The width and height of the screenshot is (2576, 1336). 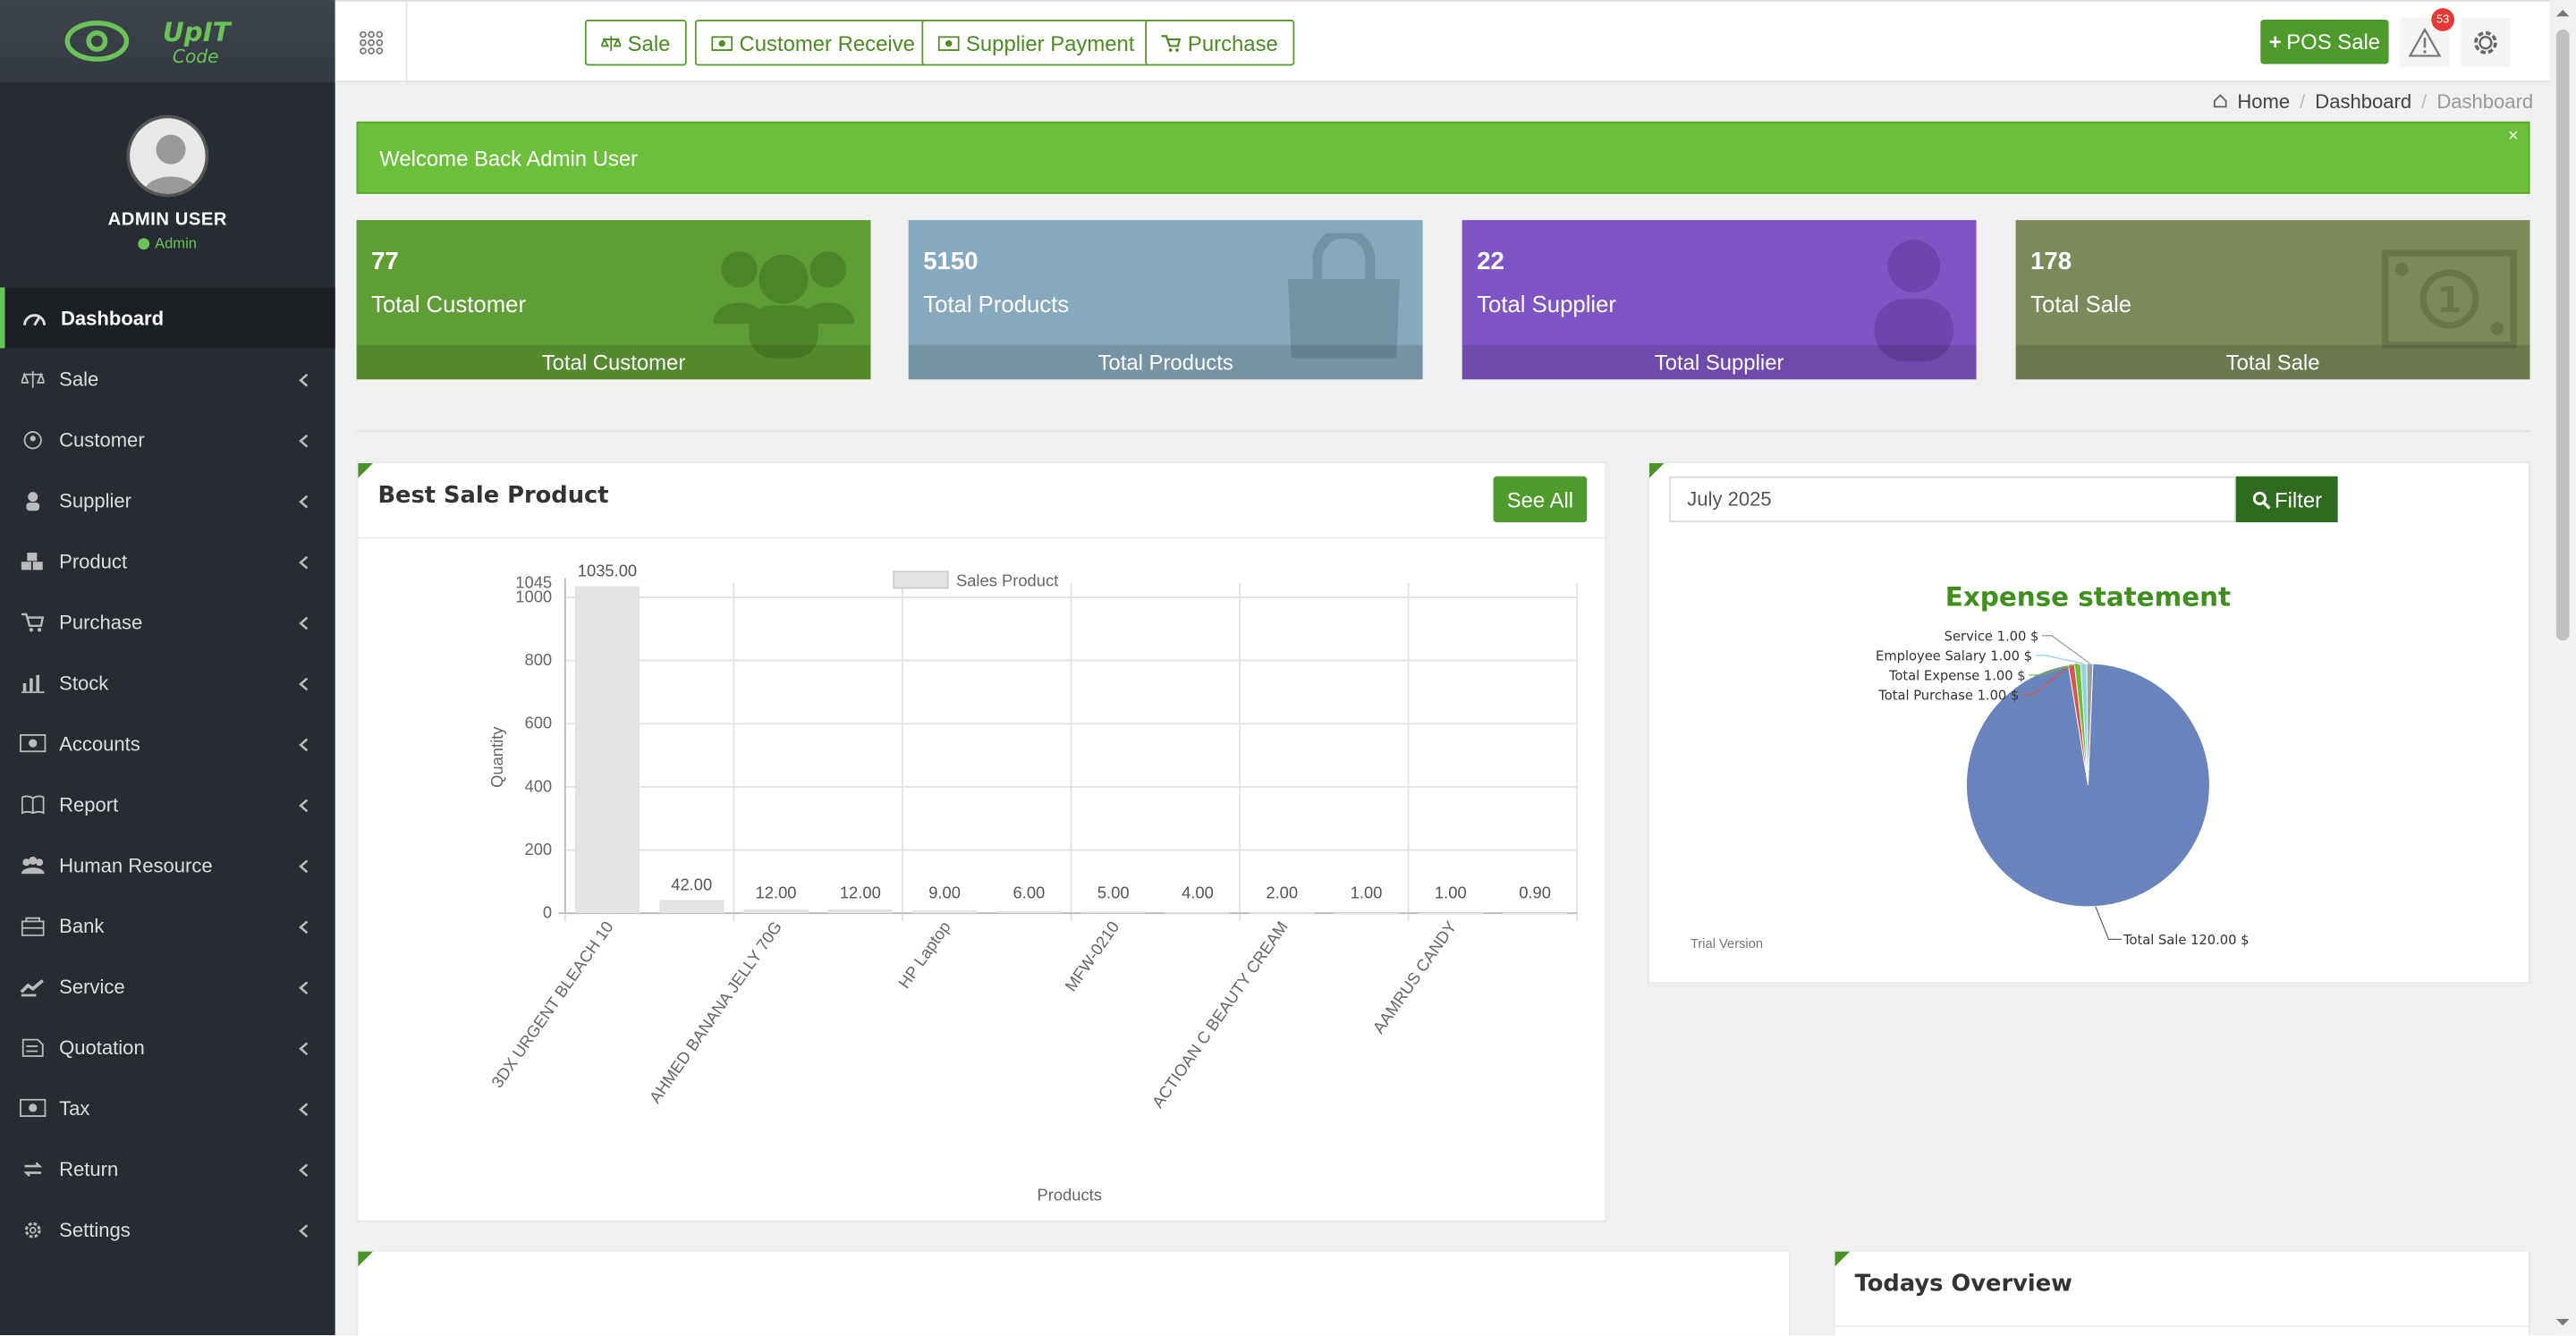 What do you see at coordinates (167, 682) in the screenshot?
I see `sidebar-item-stock: Stock` at bounding box center [167, 682].